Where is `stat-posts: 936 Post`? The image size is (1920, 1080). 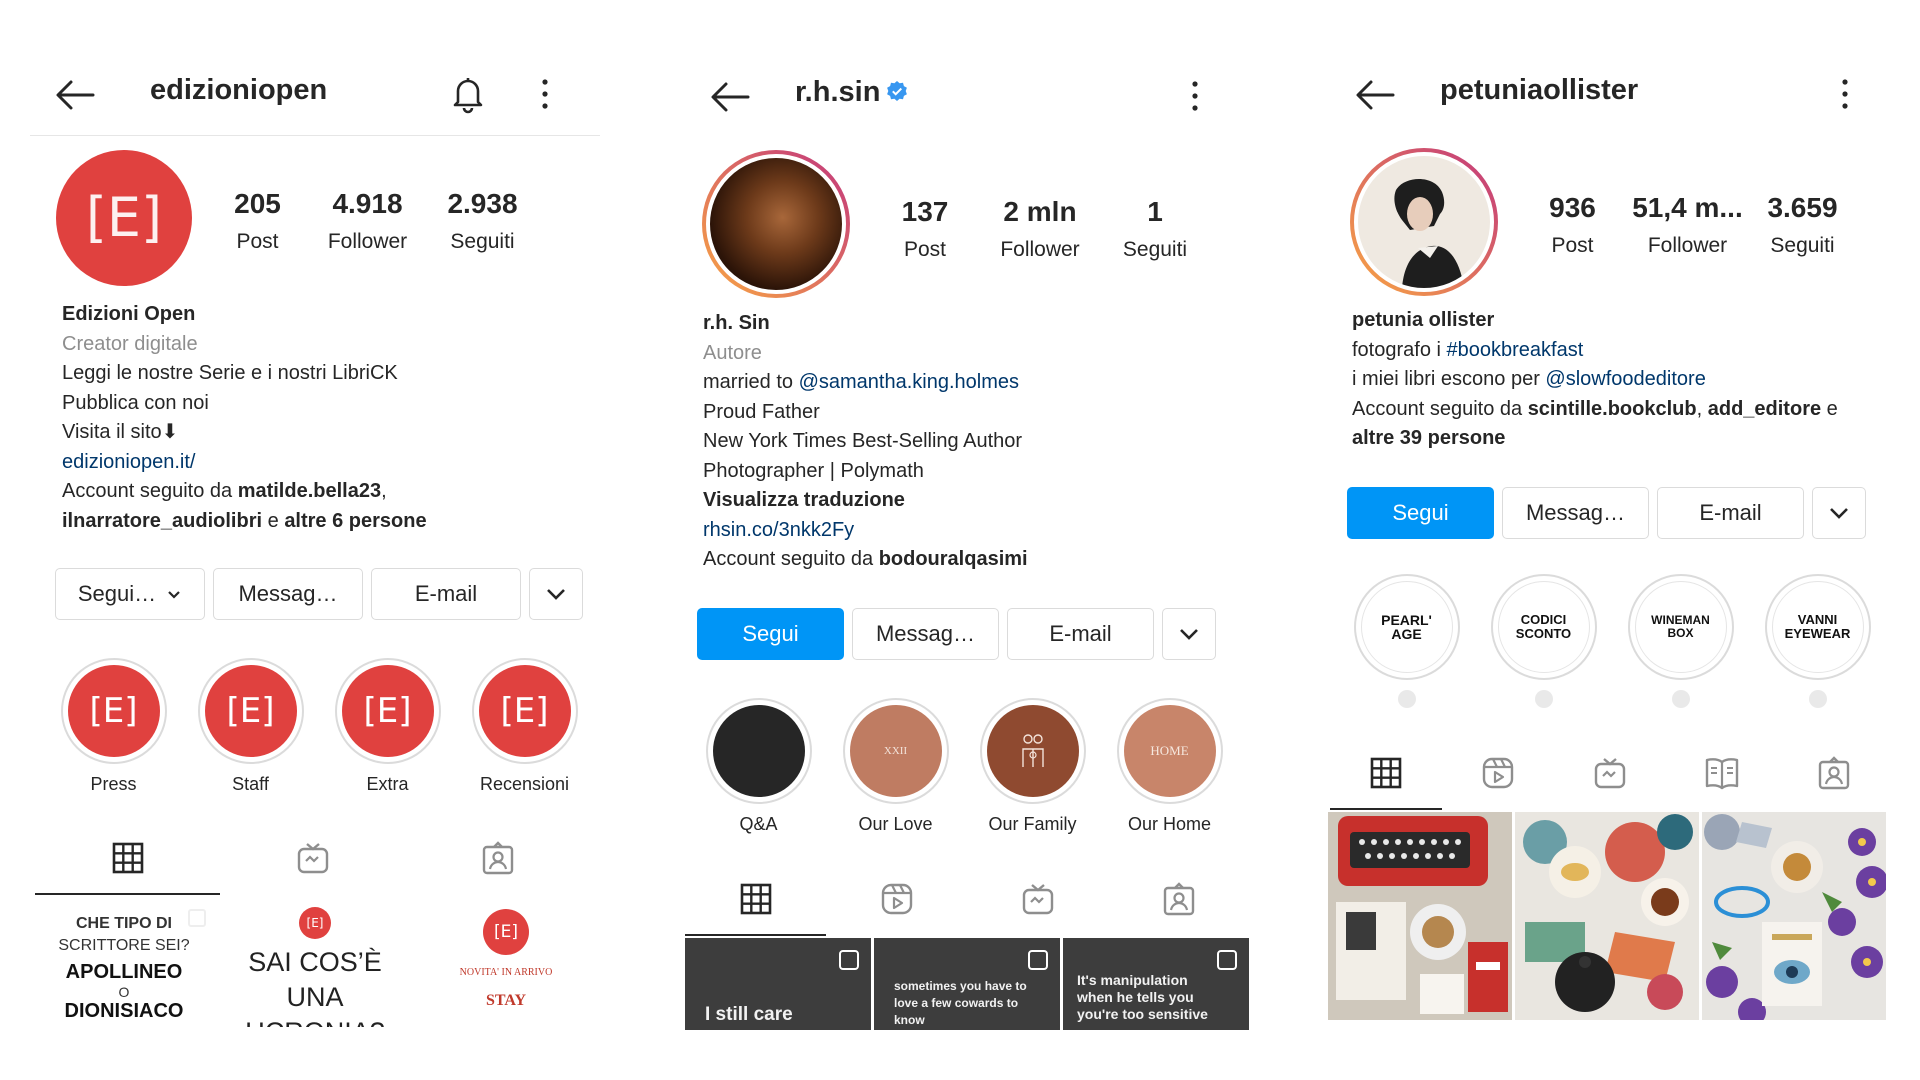
stat-posts: 936 Post is located at coordinates (1572, 225).